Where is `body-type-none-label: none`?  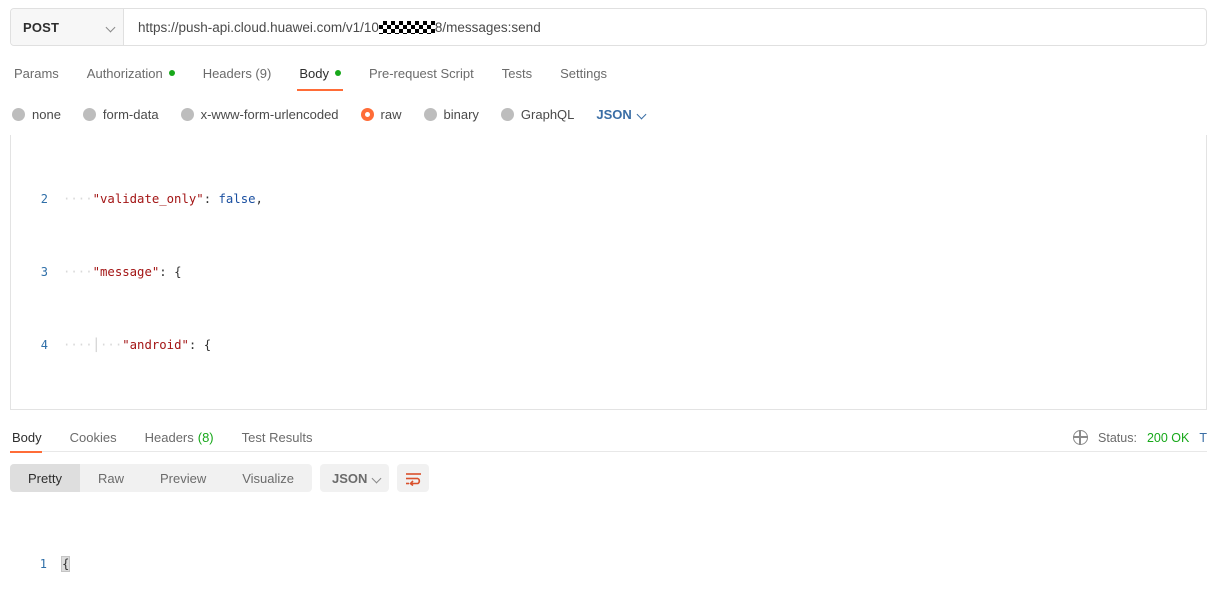
body-type-none-label: none is located at coordinates (46, 114).